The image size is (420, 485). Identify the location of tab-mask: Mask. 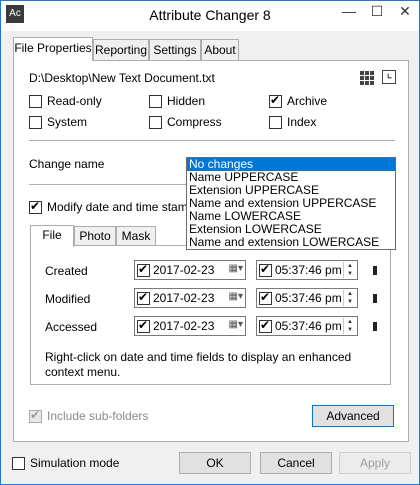
(136, 236).